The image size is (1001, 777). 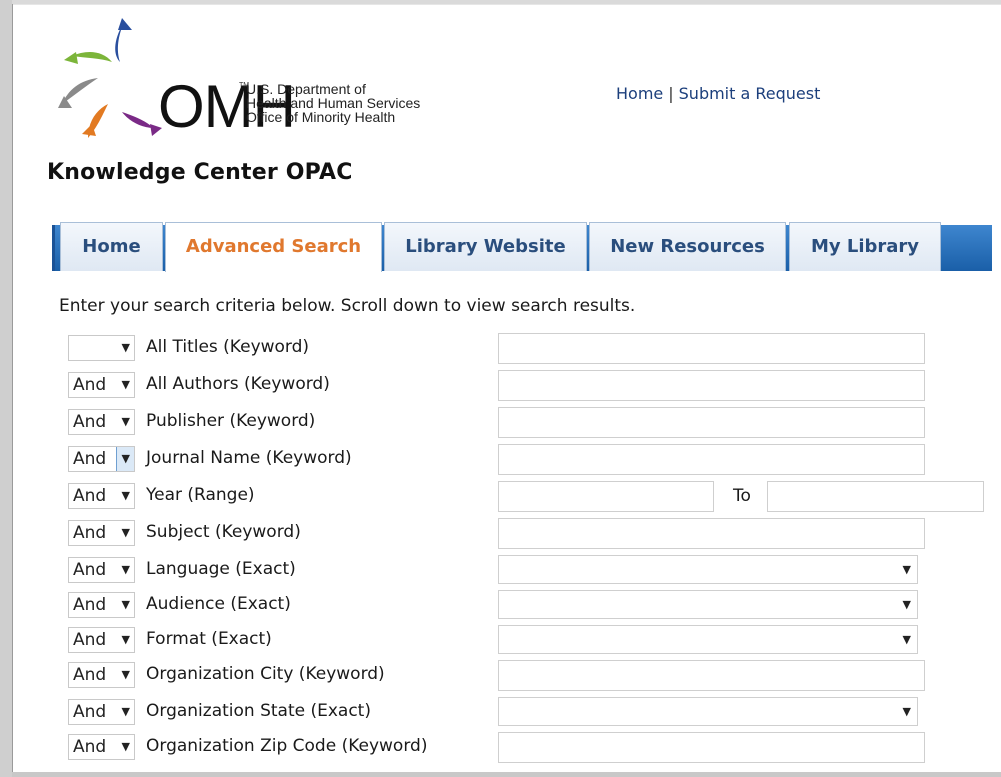 I want to click on audience-select: ▼, so click(x=708, y=604).